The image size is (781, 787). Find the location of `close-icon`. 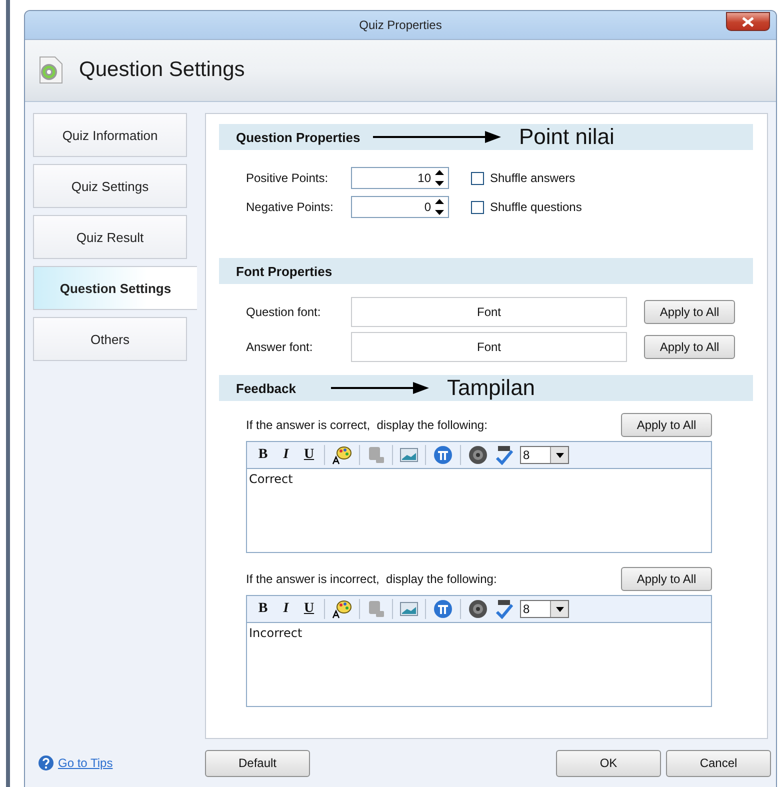

close-icon is located at coordinates (748, 21).